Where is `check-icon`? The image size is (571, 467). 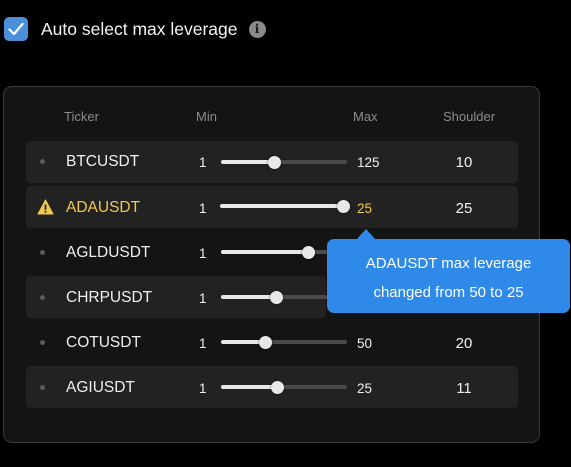
check-icon is located at coordinates (16, 29).